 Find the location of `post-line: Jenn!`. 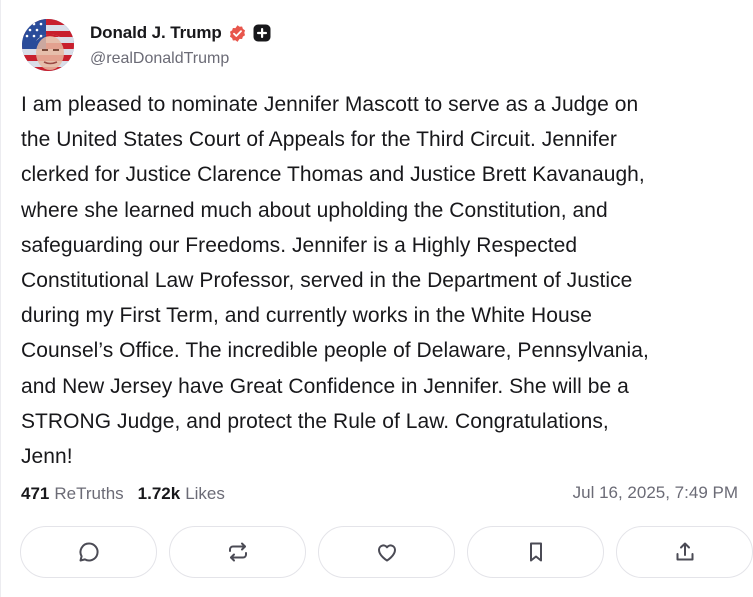

post-line: Jenn! is located at coordinates (47, 457).